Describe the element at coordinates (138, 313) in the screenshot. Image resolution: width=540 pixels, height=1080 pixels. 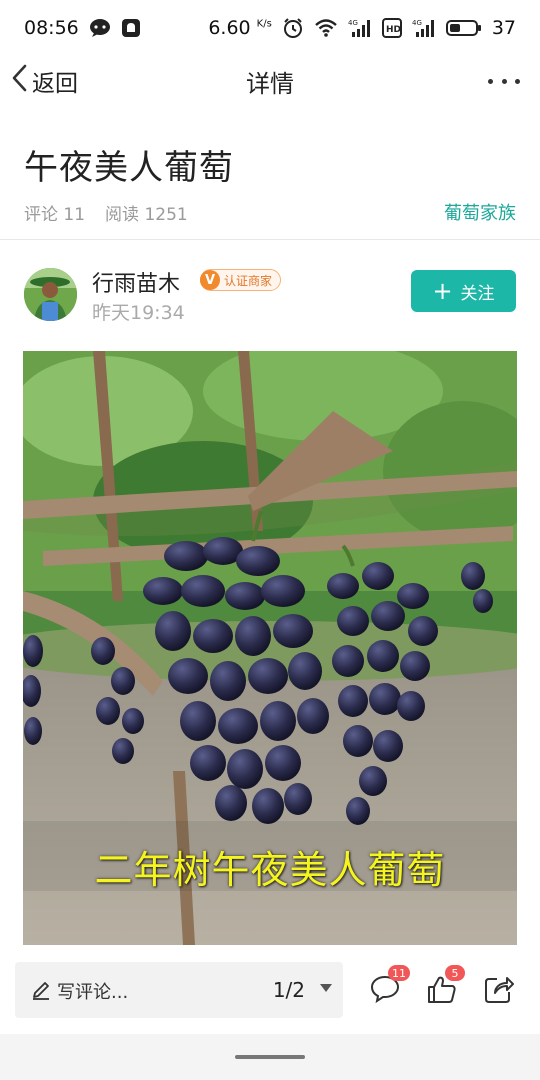
I see `post-time: 昨天19:34` at that location.